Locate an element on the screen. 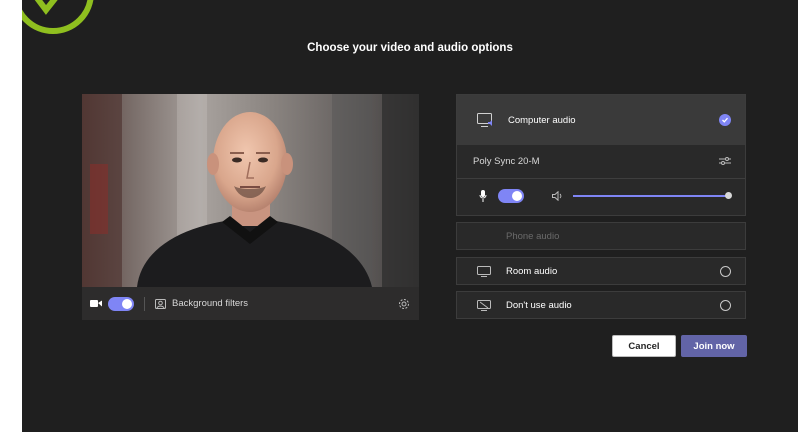 The height and width of the screenshot is (432, 798). cancel-button: Cancel is located at coordinates (644, 346).